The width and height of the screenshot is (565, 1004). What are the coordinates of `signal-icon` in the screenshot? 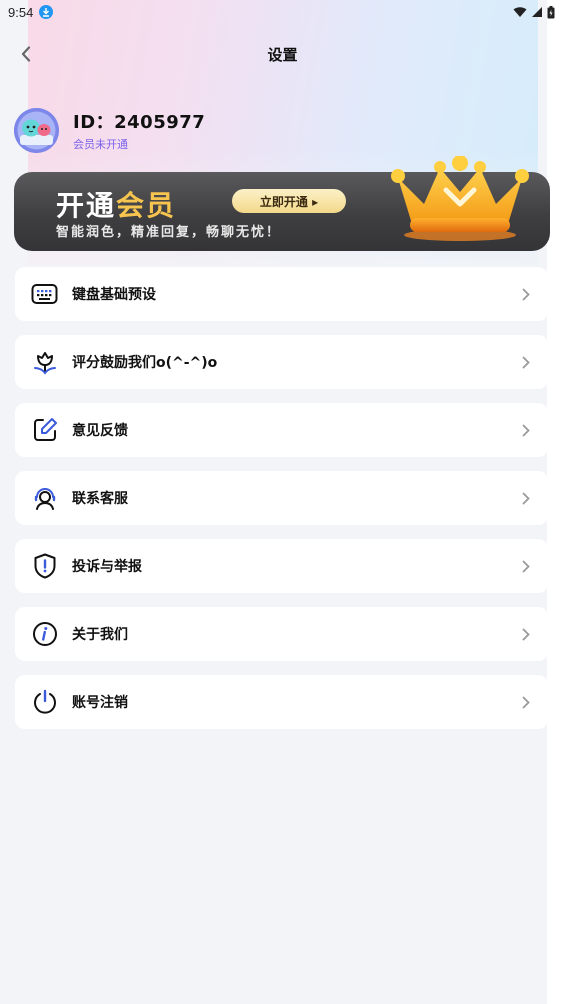 It's located at (537, 12).